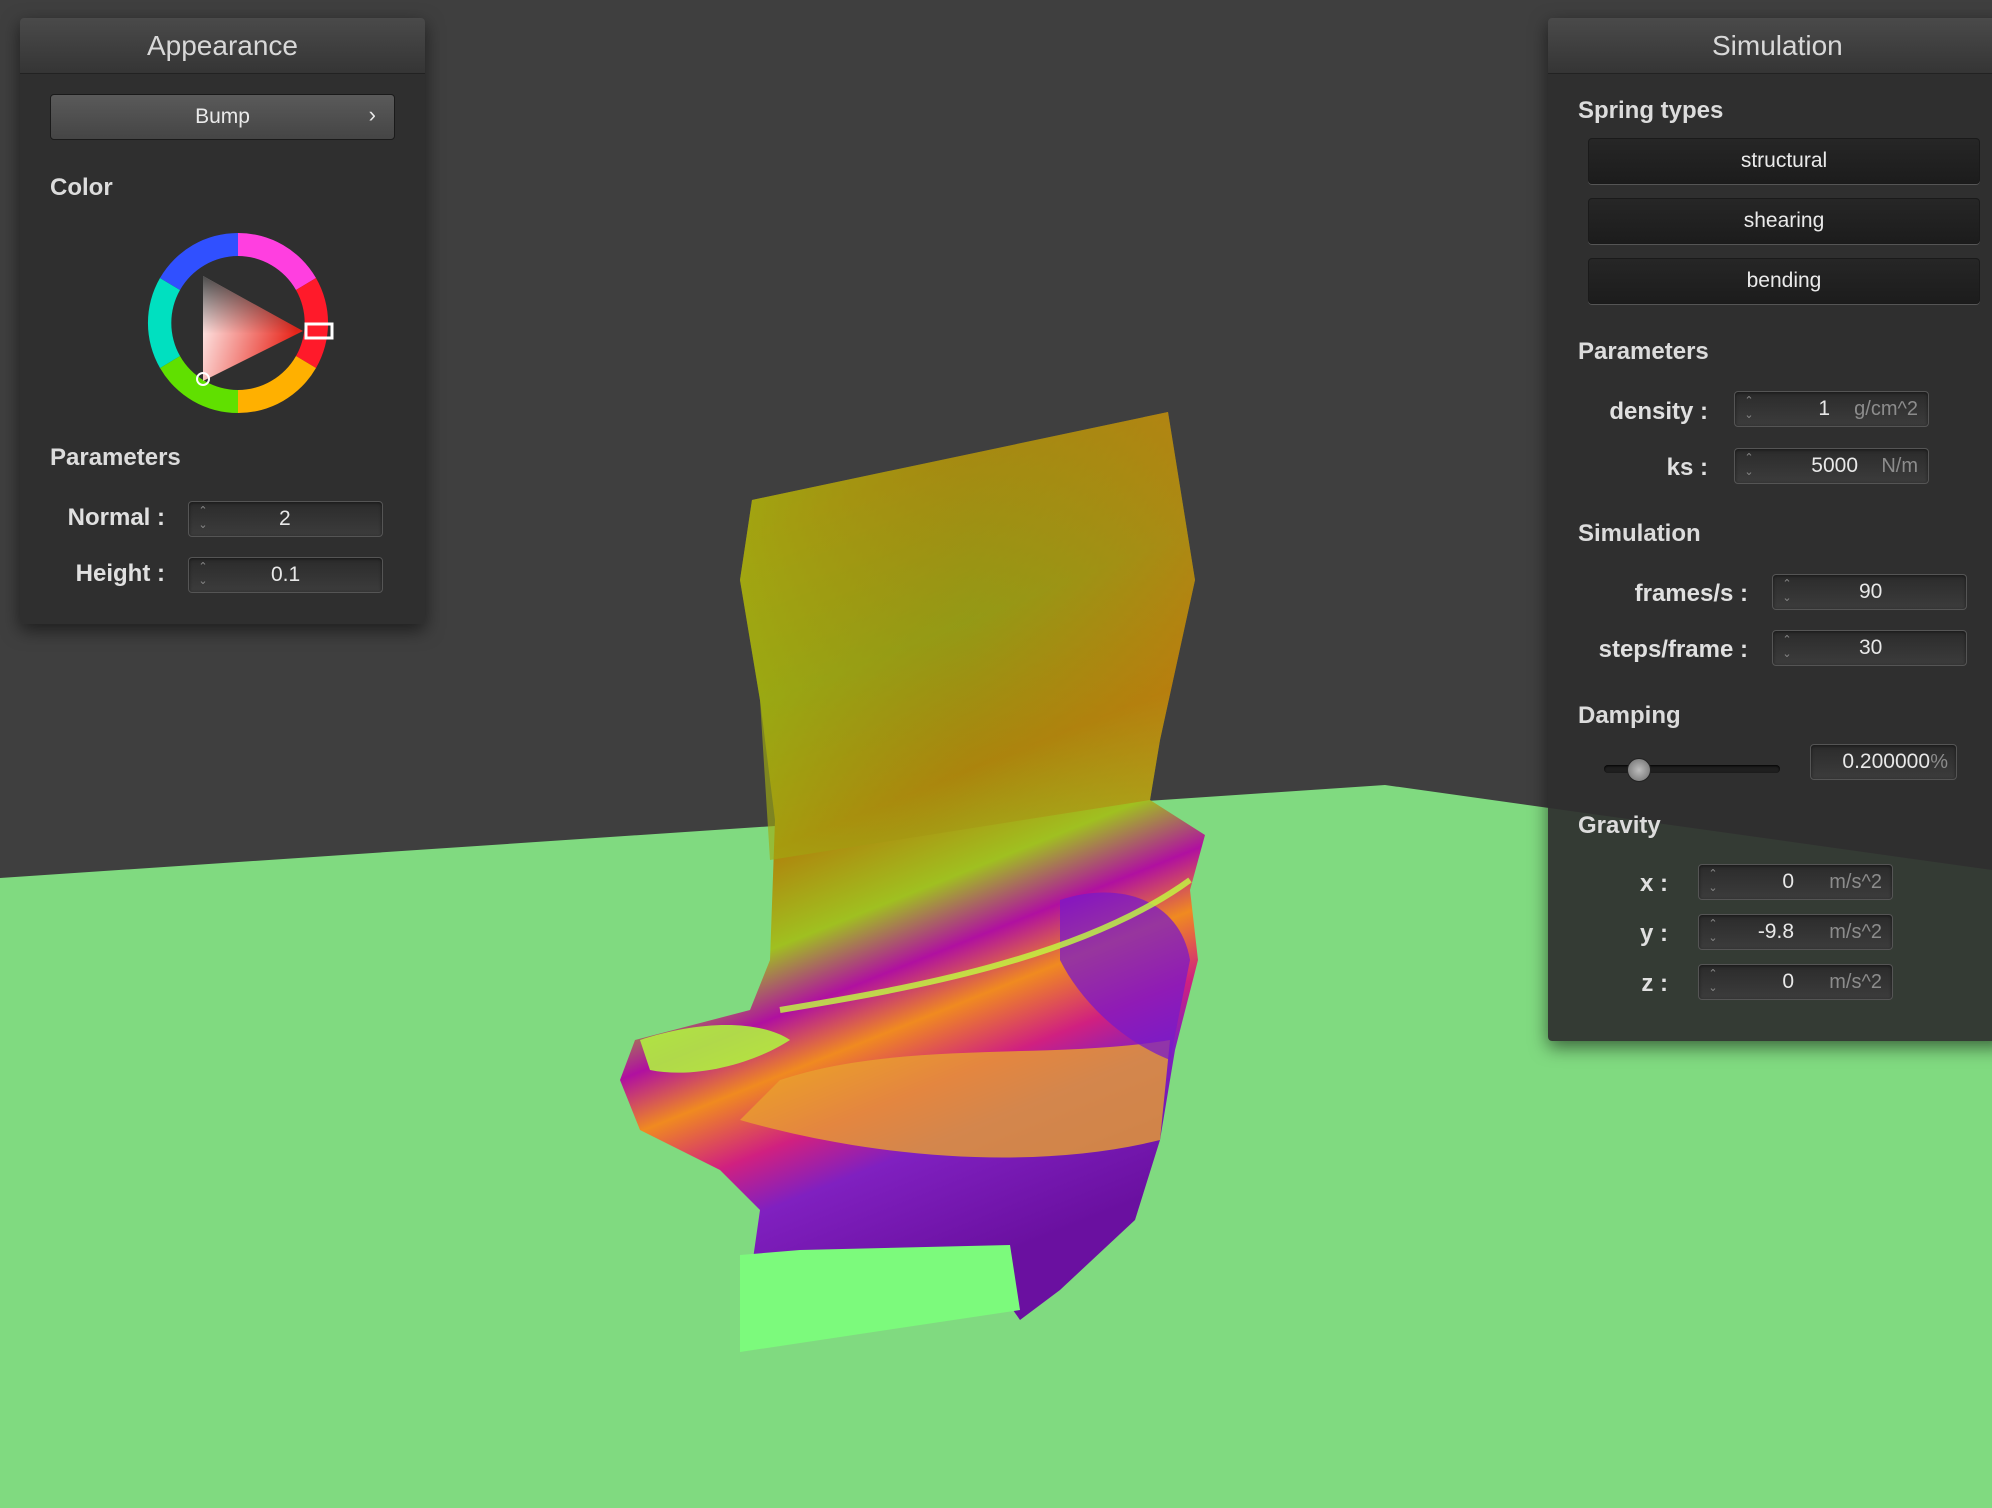  I want to click on fps-input: ⌃ ⌄ 90, so click(1869, 592).